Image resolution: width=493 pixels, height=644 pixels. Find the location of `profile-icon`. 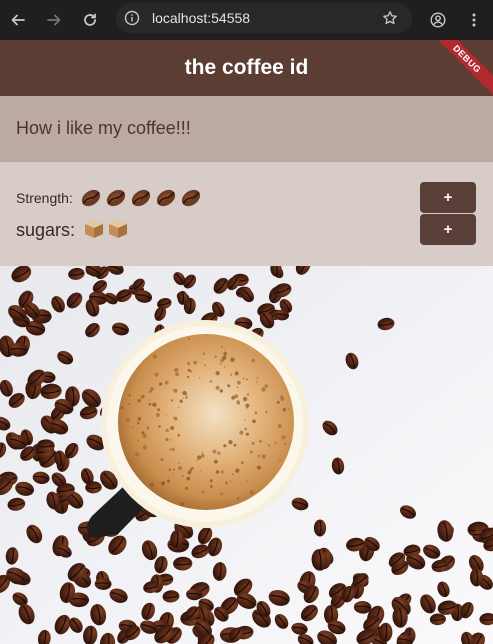

profile-icon is located at coordinates (438, 20).